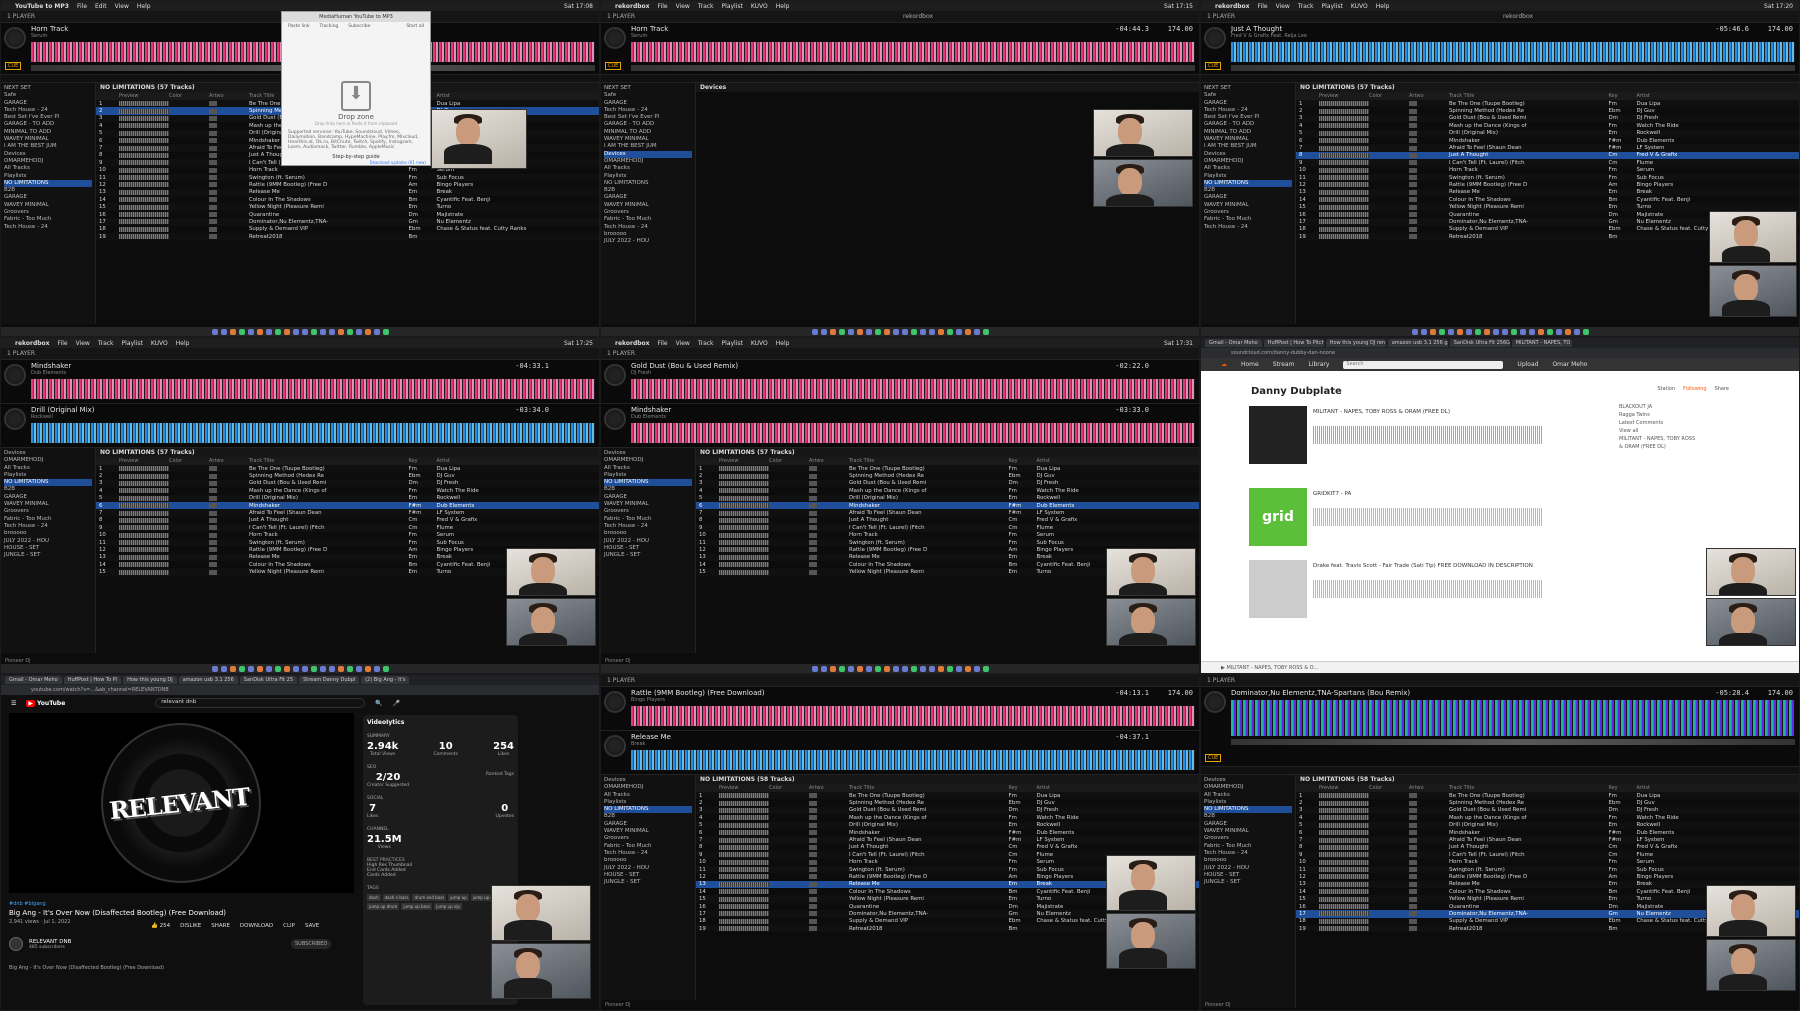  Describe the element at coordinates (16, 944) in the screenshot. I see `channel-avatar` at that location.